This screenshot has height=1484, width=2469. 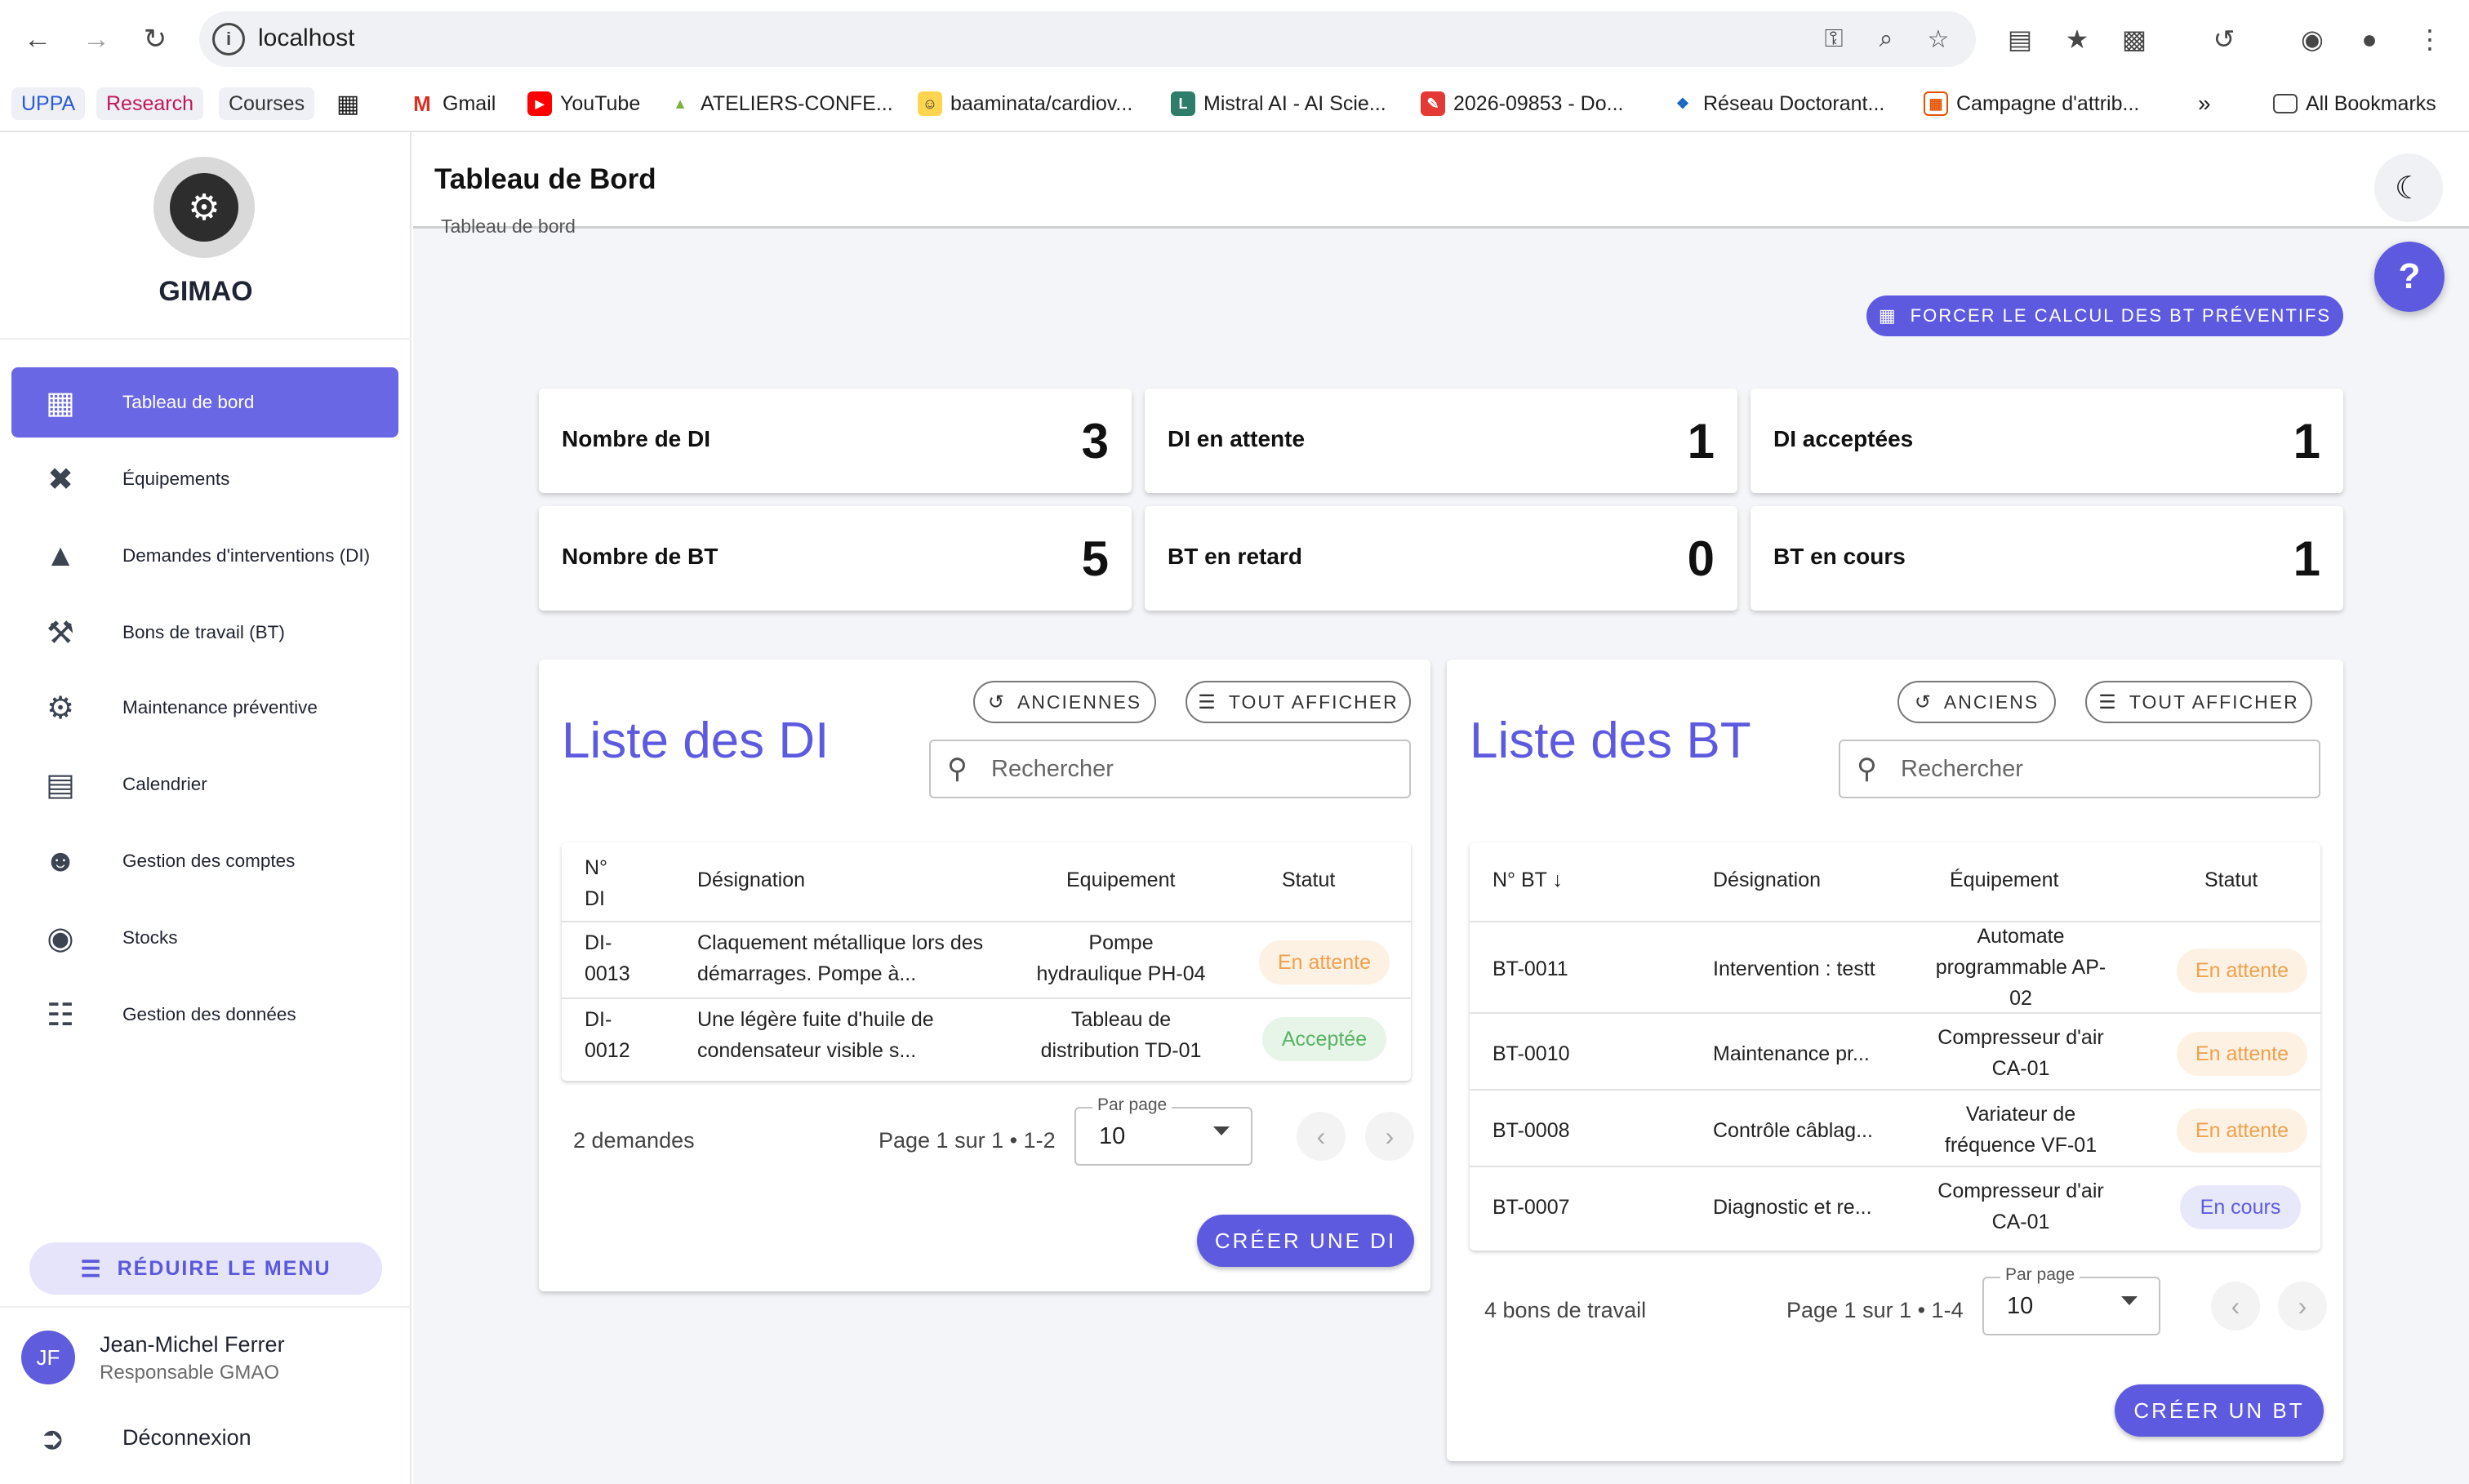 What do you see at coordinates (204, 861) in the screenshot?
I see `sidebar-item-comptes: ☻ Gestion des comptes` at bounding box center [204, 861].